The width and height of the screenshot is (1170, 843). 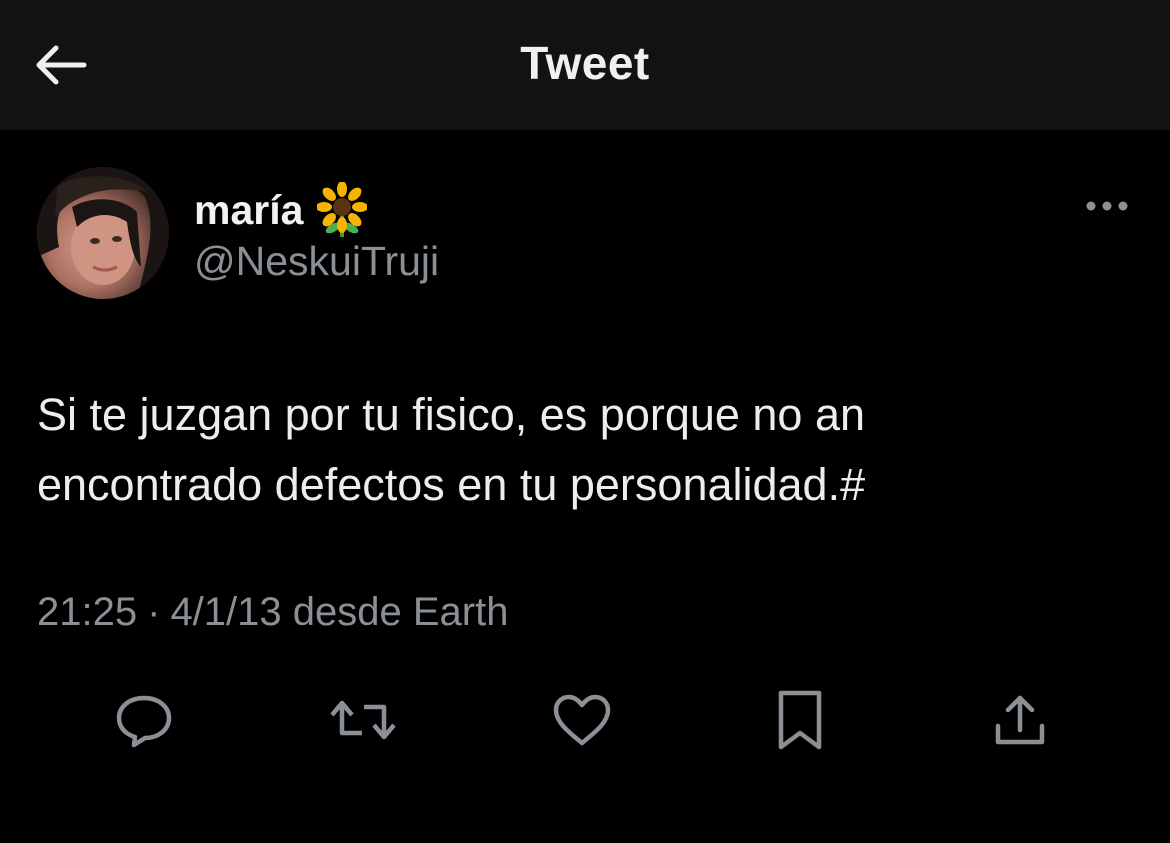 I want to click on share-button, so click(x=1020, y=720).